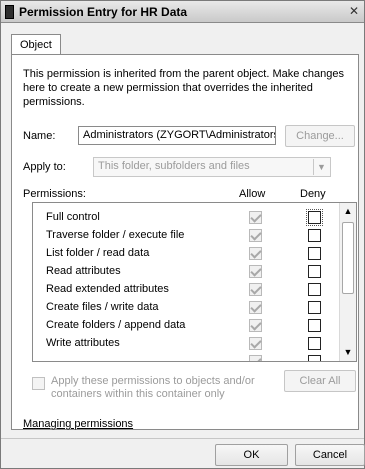  Describe the element at coordinates (9, 12) in the screenshot. I see `window-icon` at that location.